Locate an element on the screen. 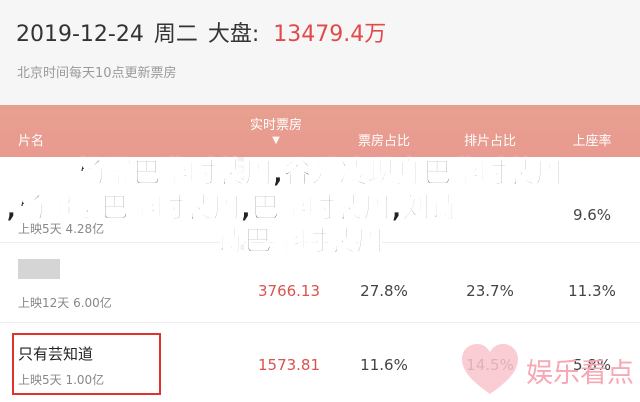  table-header: 片名 实时票房 ▼ 票房占比 排片占比 上座率 is located at coordinates (320, 131).